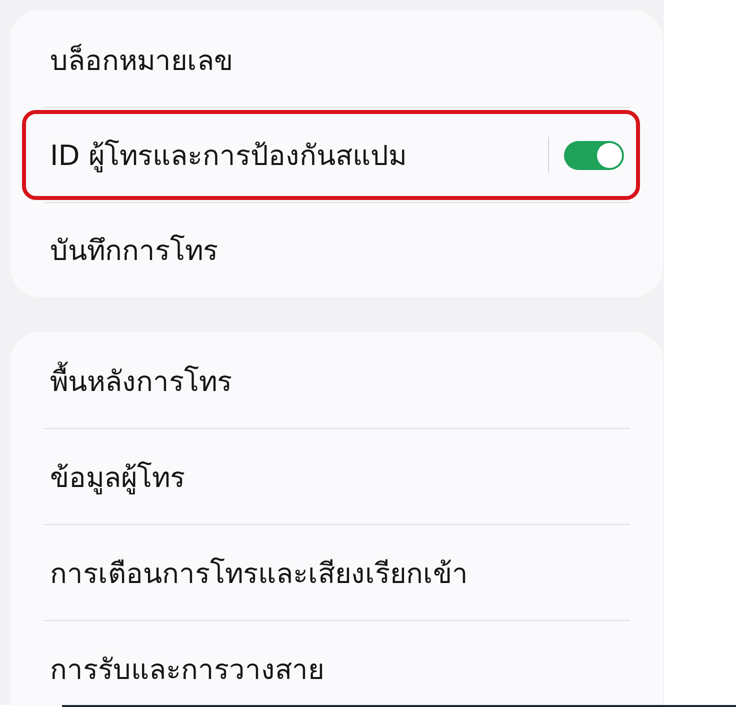 The width and height of the screenshot is (736, 707). I want to click on toggle-switch, so click(594, 155).